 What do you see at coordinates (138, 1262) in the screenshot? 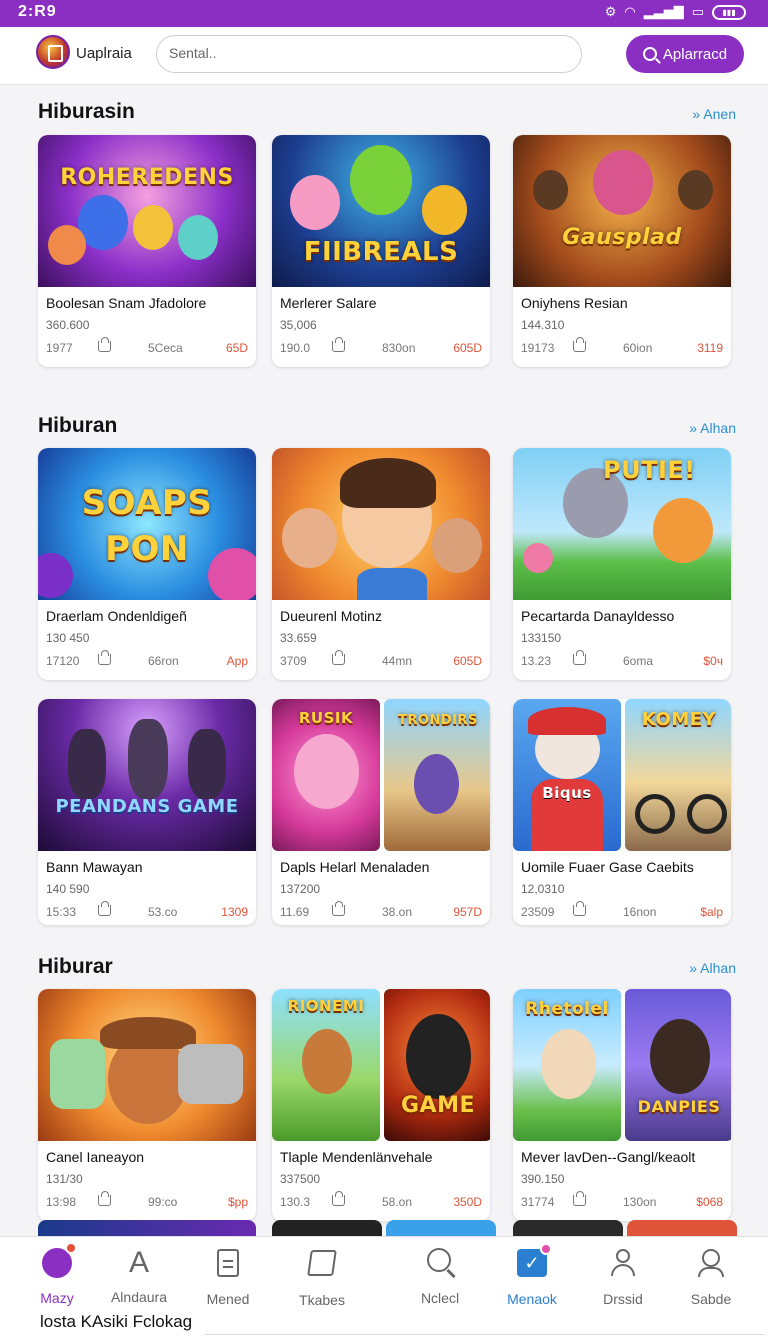
I see `letter-a-icon: A` at bounding box center [138, 1262].